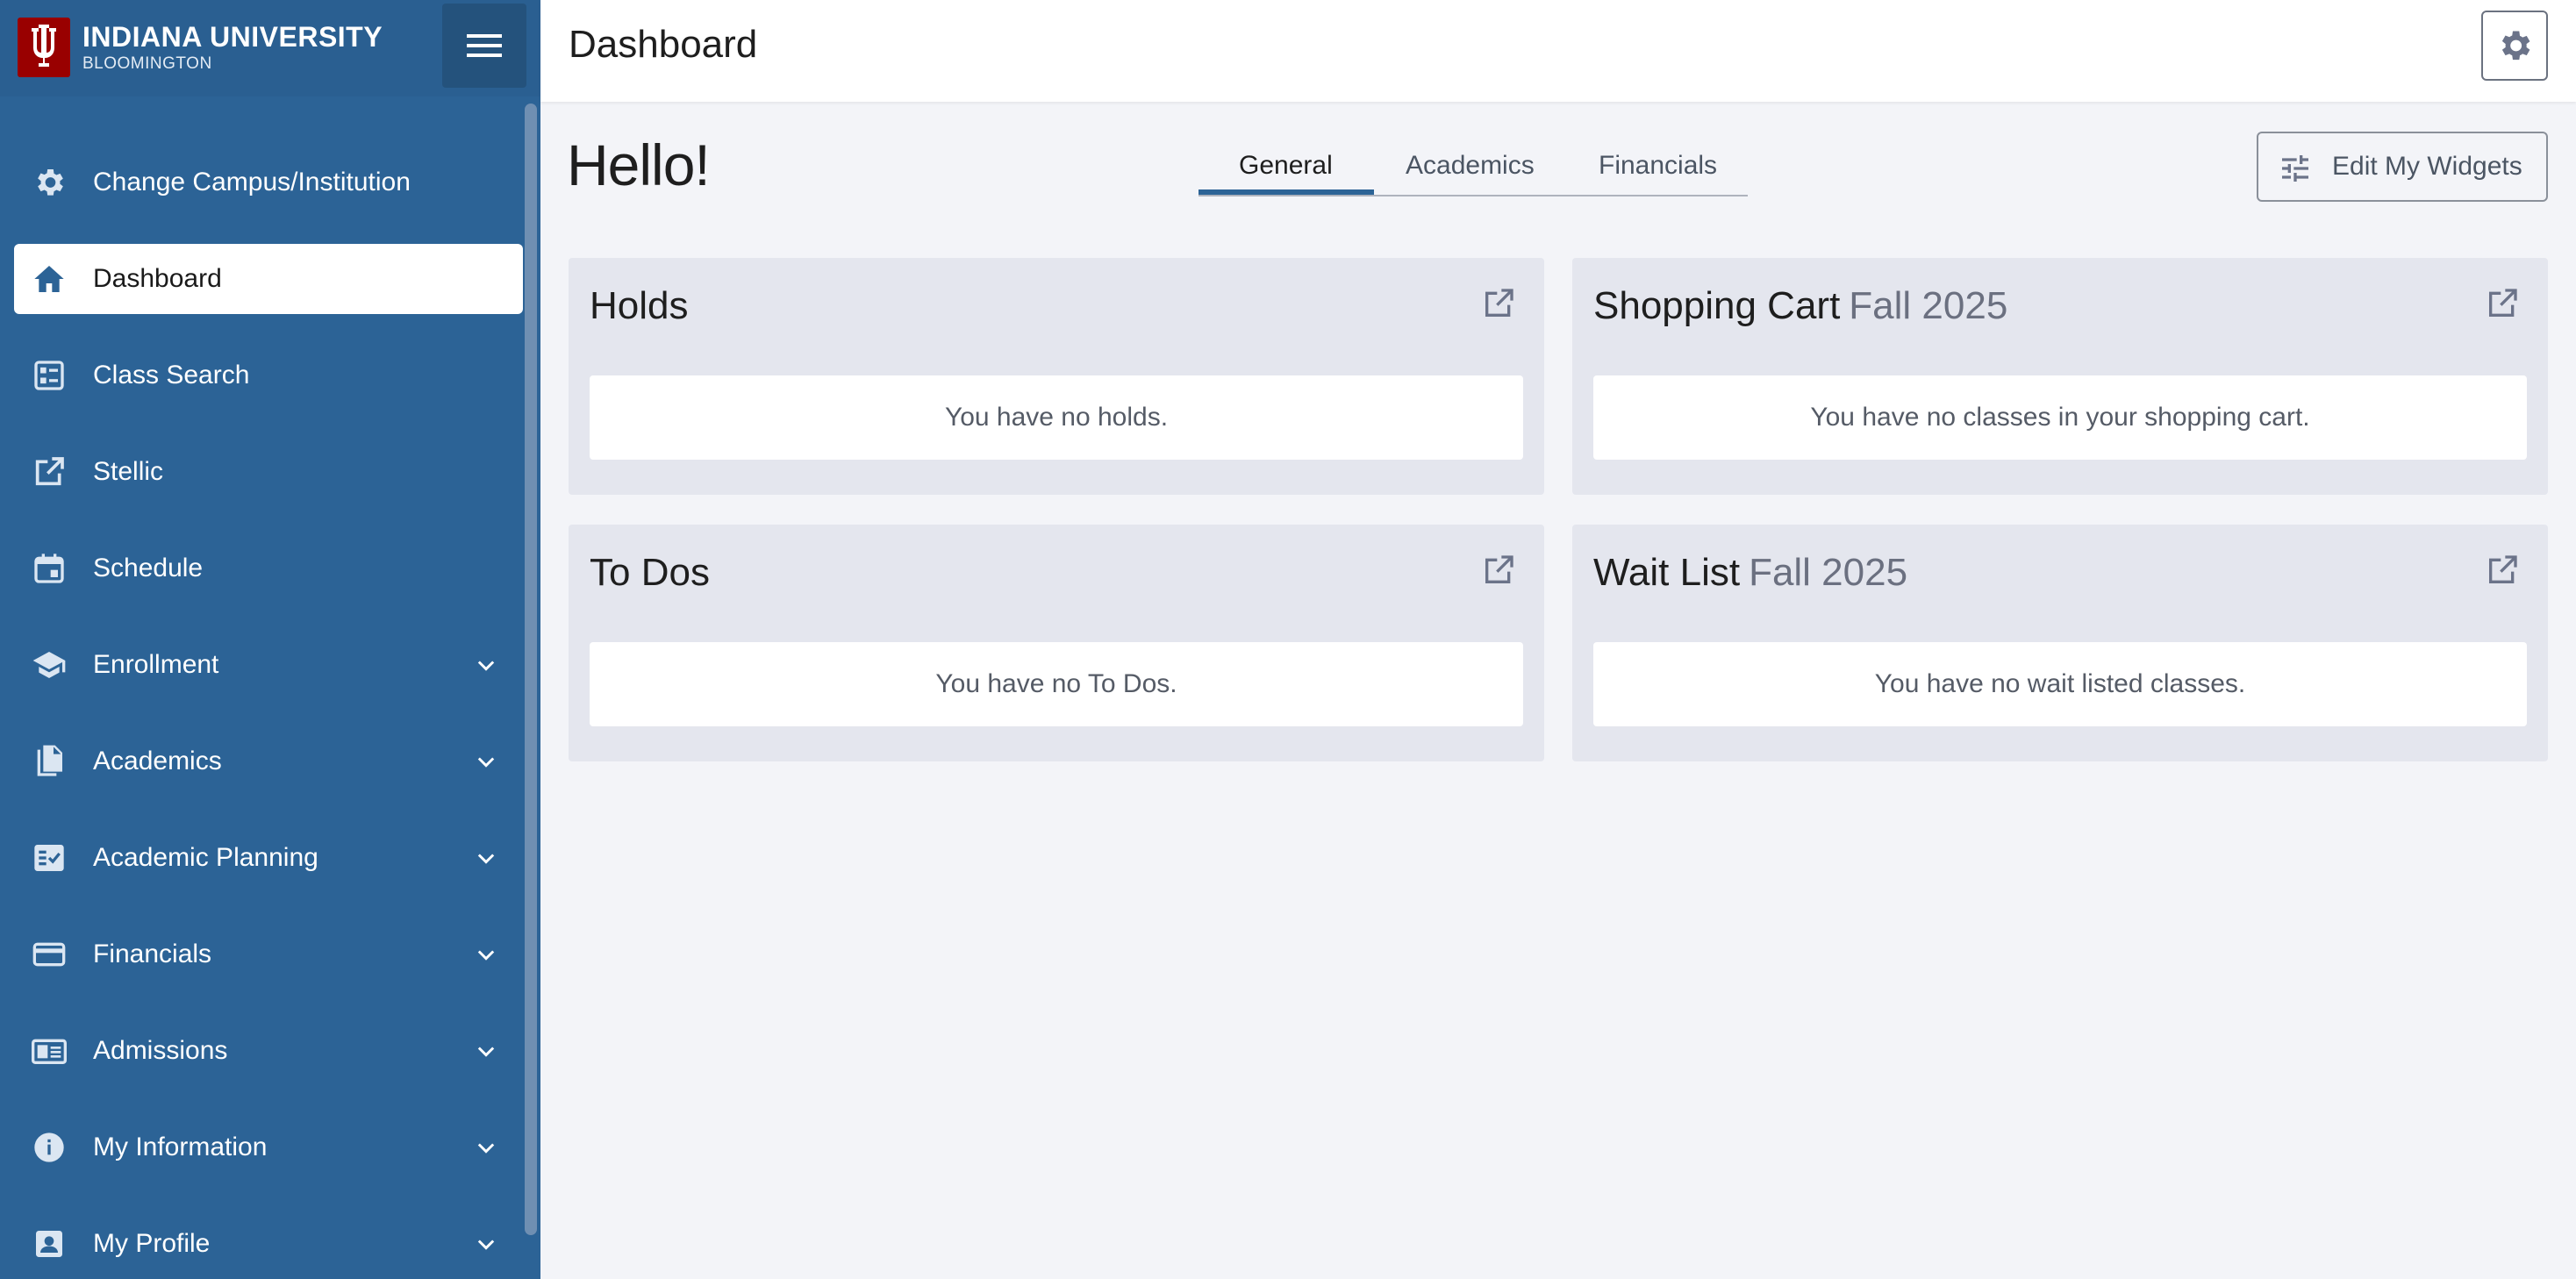 This screenshot has width=2576, height=1279. What do you see at coordinates (1558, 51) in the screenshot?
I see `top-header: Dashboard` at bounding box center [1558, 51].